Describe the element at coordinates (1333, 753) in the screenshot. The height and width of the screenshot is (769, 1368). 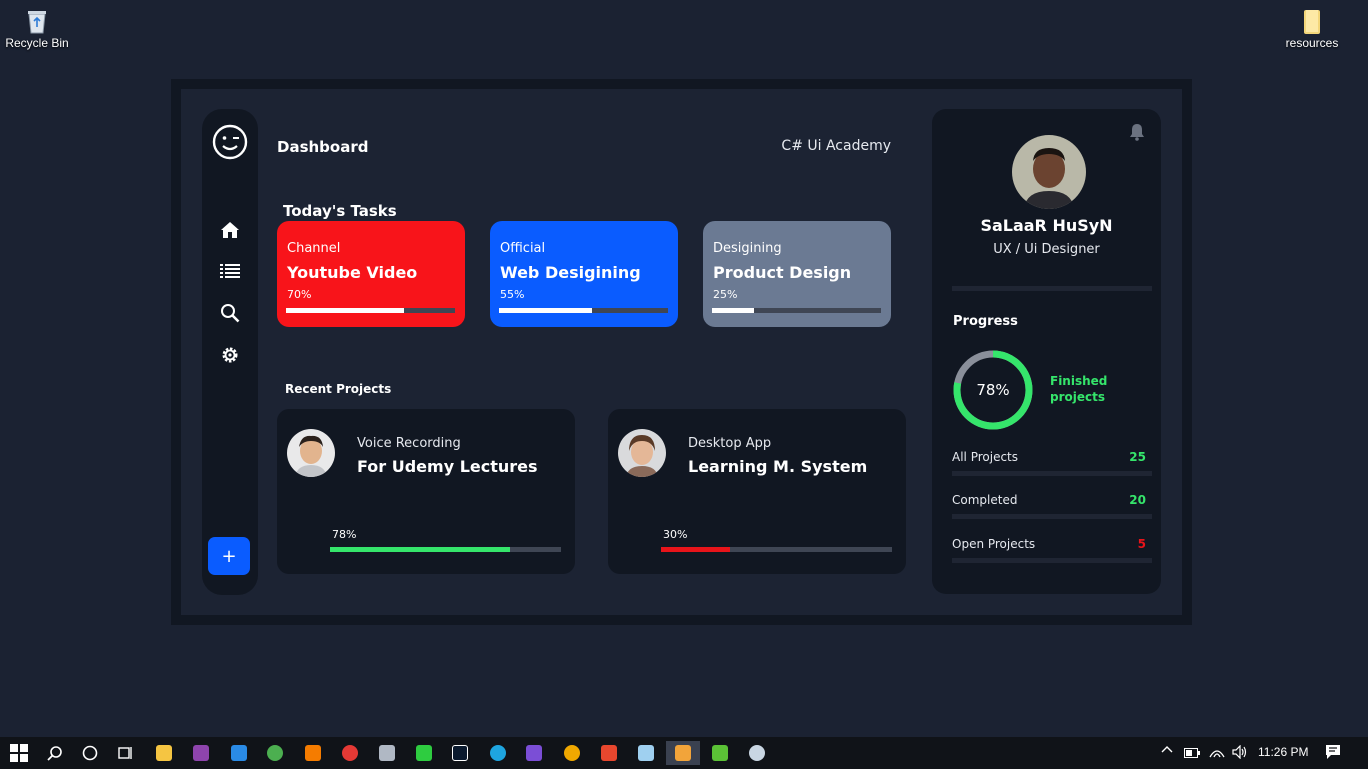
I see `notifications-icon` at that location.